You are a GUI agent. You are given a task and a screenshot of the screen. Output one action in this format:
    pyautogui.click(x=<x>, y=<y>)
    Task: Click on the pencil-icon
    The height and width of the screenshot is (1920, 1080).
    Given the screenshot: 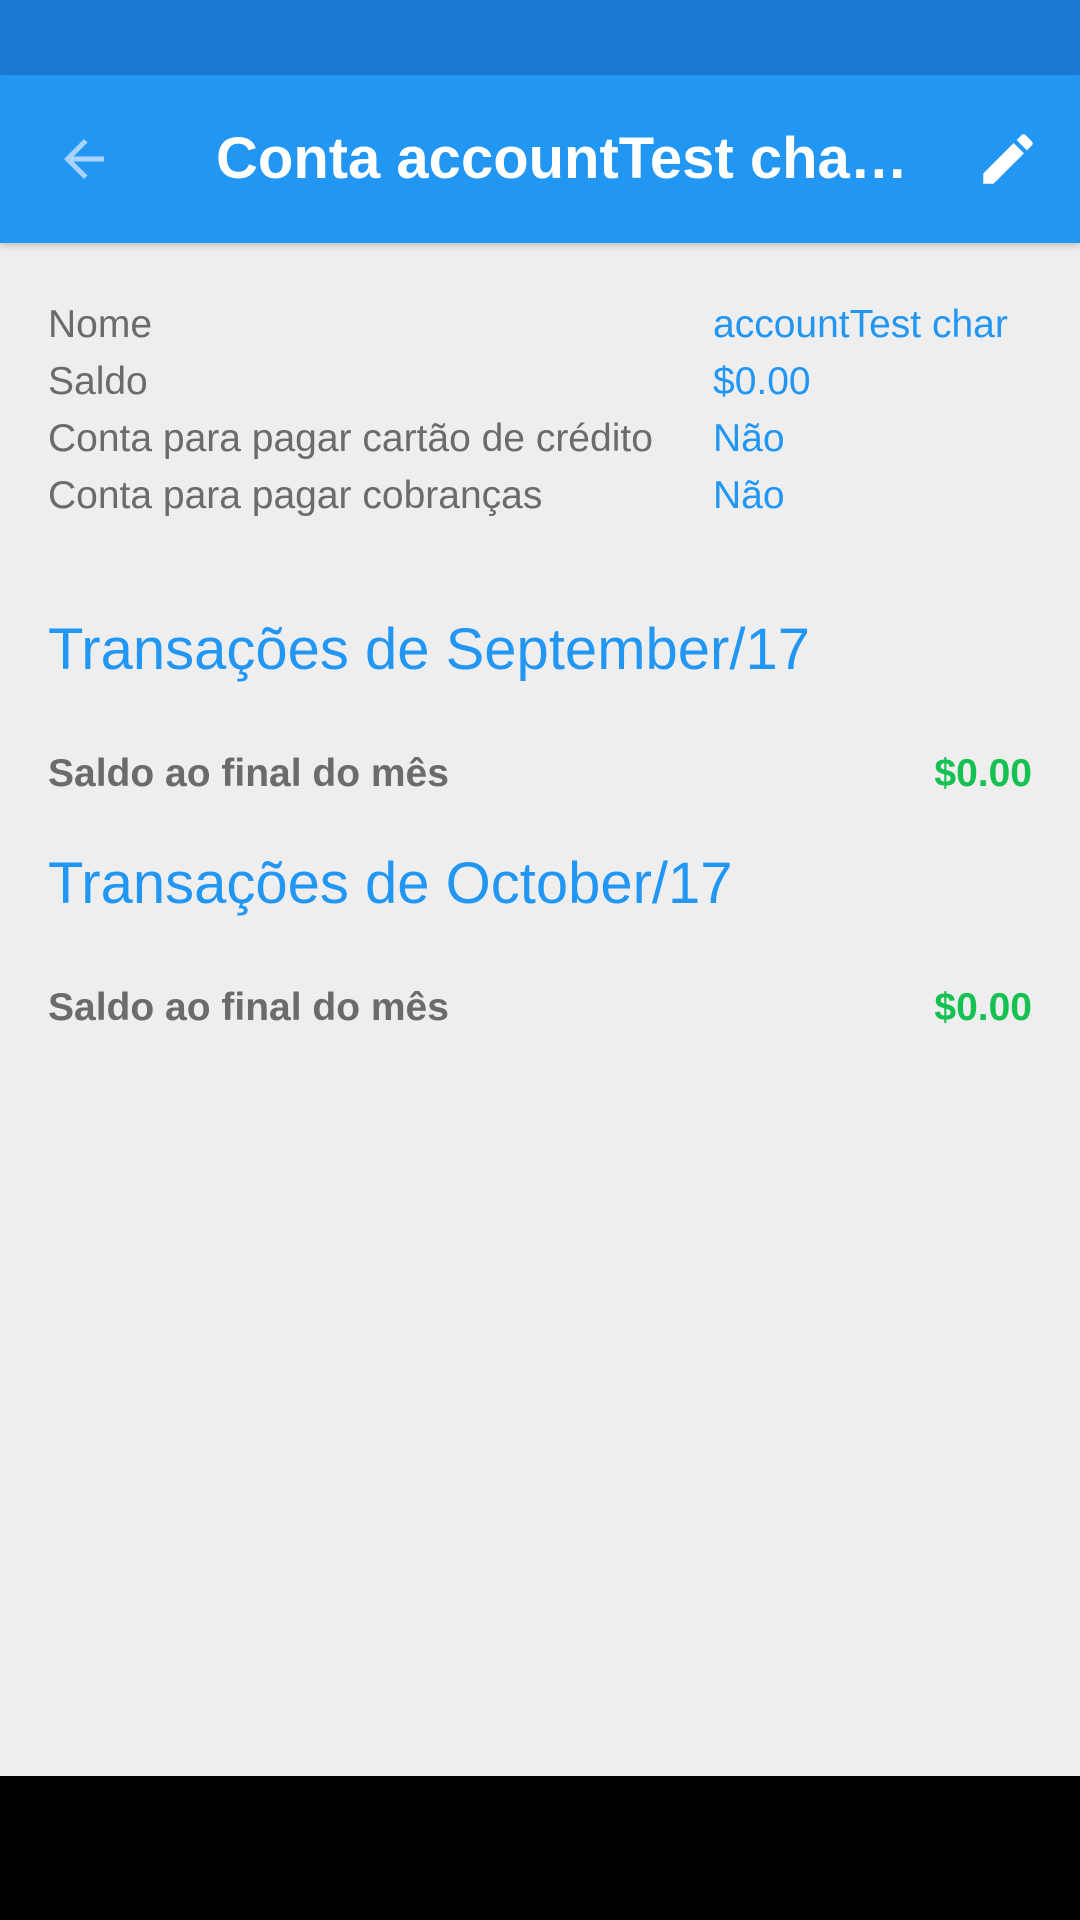 What is the action you would take?
    pyautogui.click(x=1008, y=159)
    